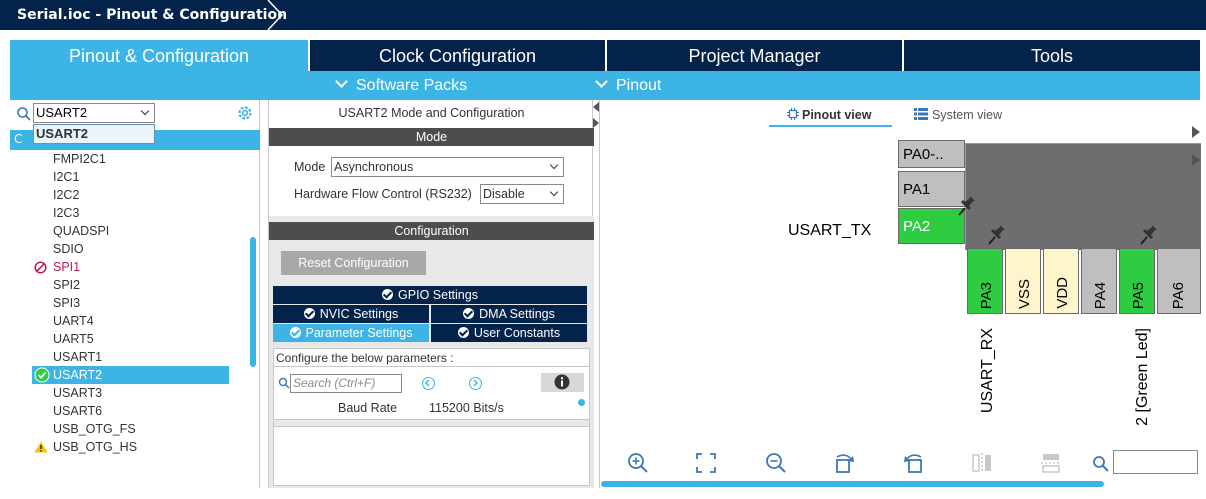 Image resolution: width=1206 pixels, height=499 pixels. Describe the element at coordinates (94, 134) in the screenshot. I see `search-dropdown-option: USART2` at that location.